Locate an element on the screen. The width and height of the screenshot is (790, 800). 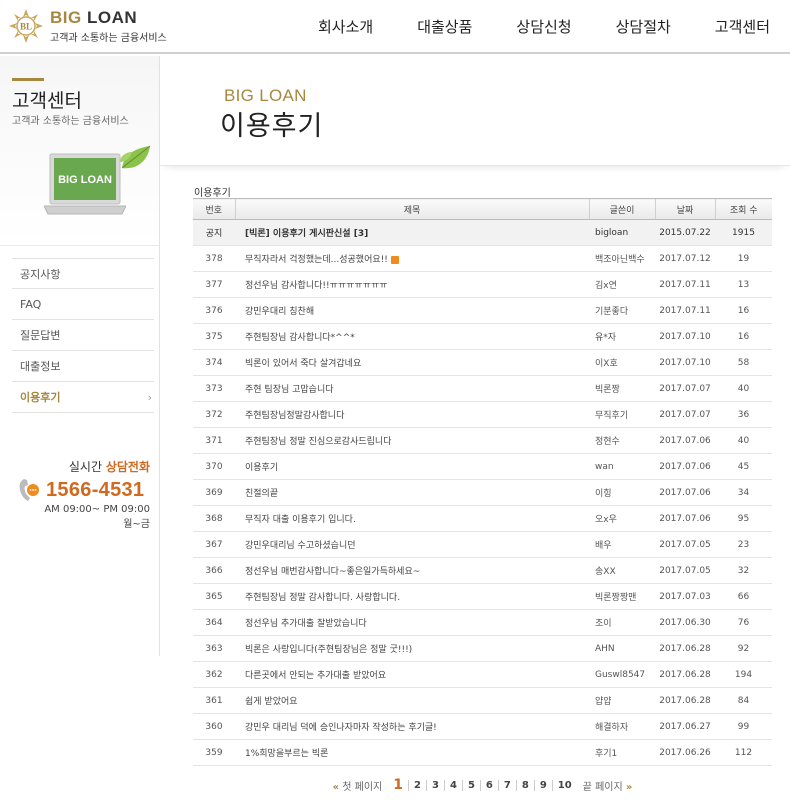
sidebar-item-loan-info: 대출정보 is located at coordinates (83, 366).